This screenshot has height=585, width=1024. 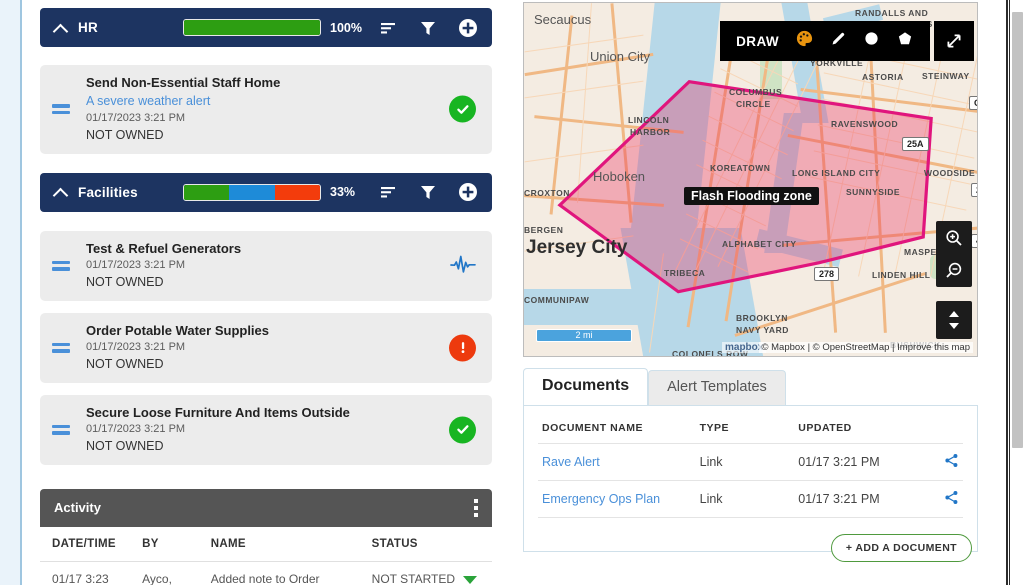 What do you see at coordinates (745, 429) in the screenshot?
I see `column-header-type: TYPE` at bounding box center [745, 429].